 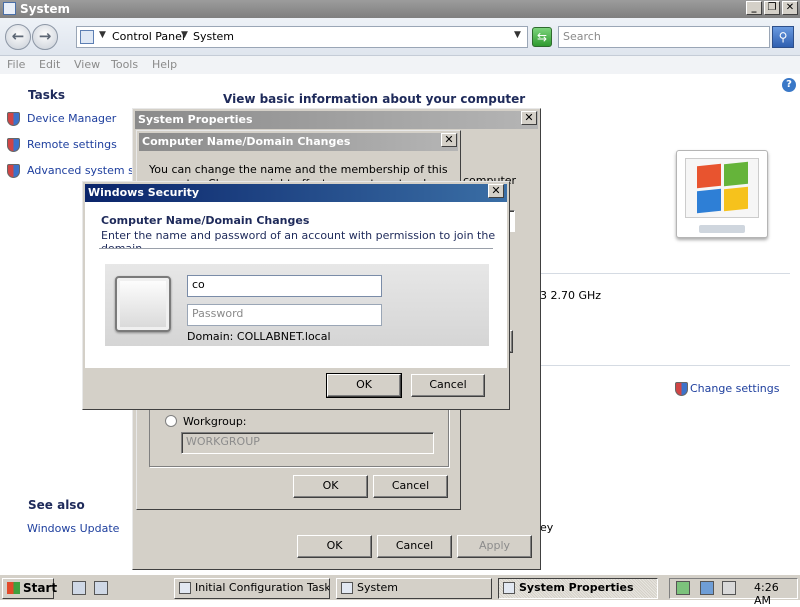 What do you see at coordinates (213, 36) in the screenshot?
I see `breadcrumb-system: System` at bounding box center [213, 36].